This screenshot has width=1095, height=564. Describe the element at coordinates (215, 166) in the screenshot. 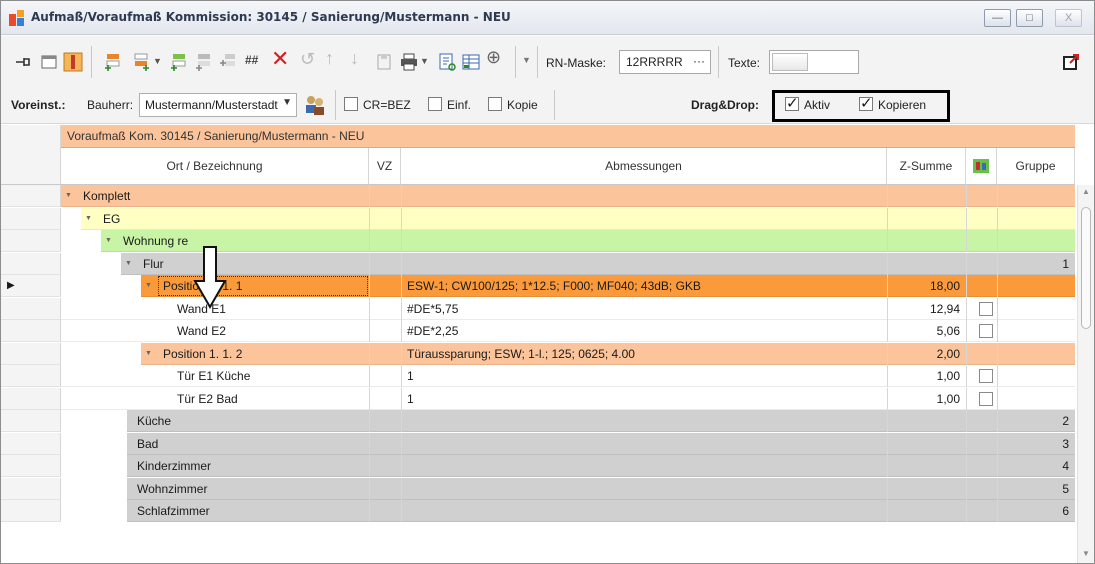

I see `column-header-ort: Ort / Bezeichnung` at that location.